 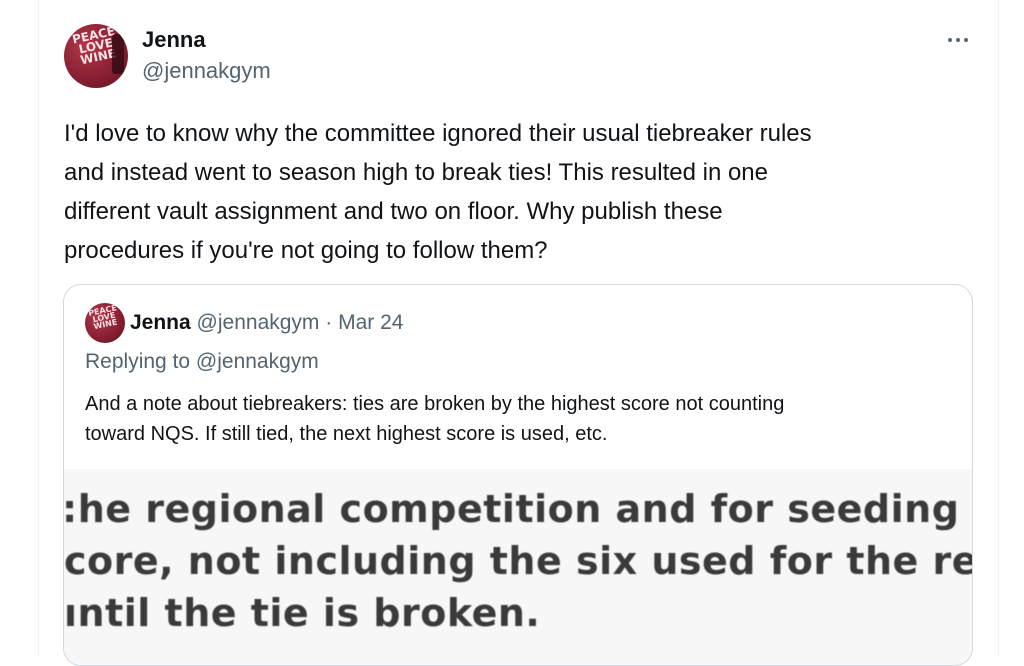 What do you see at coordinates (174, 40) in the screenshot?
I see `author-name: Jenna` at bounding box center [174, 40].